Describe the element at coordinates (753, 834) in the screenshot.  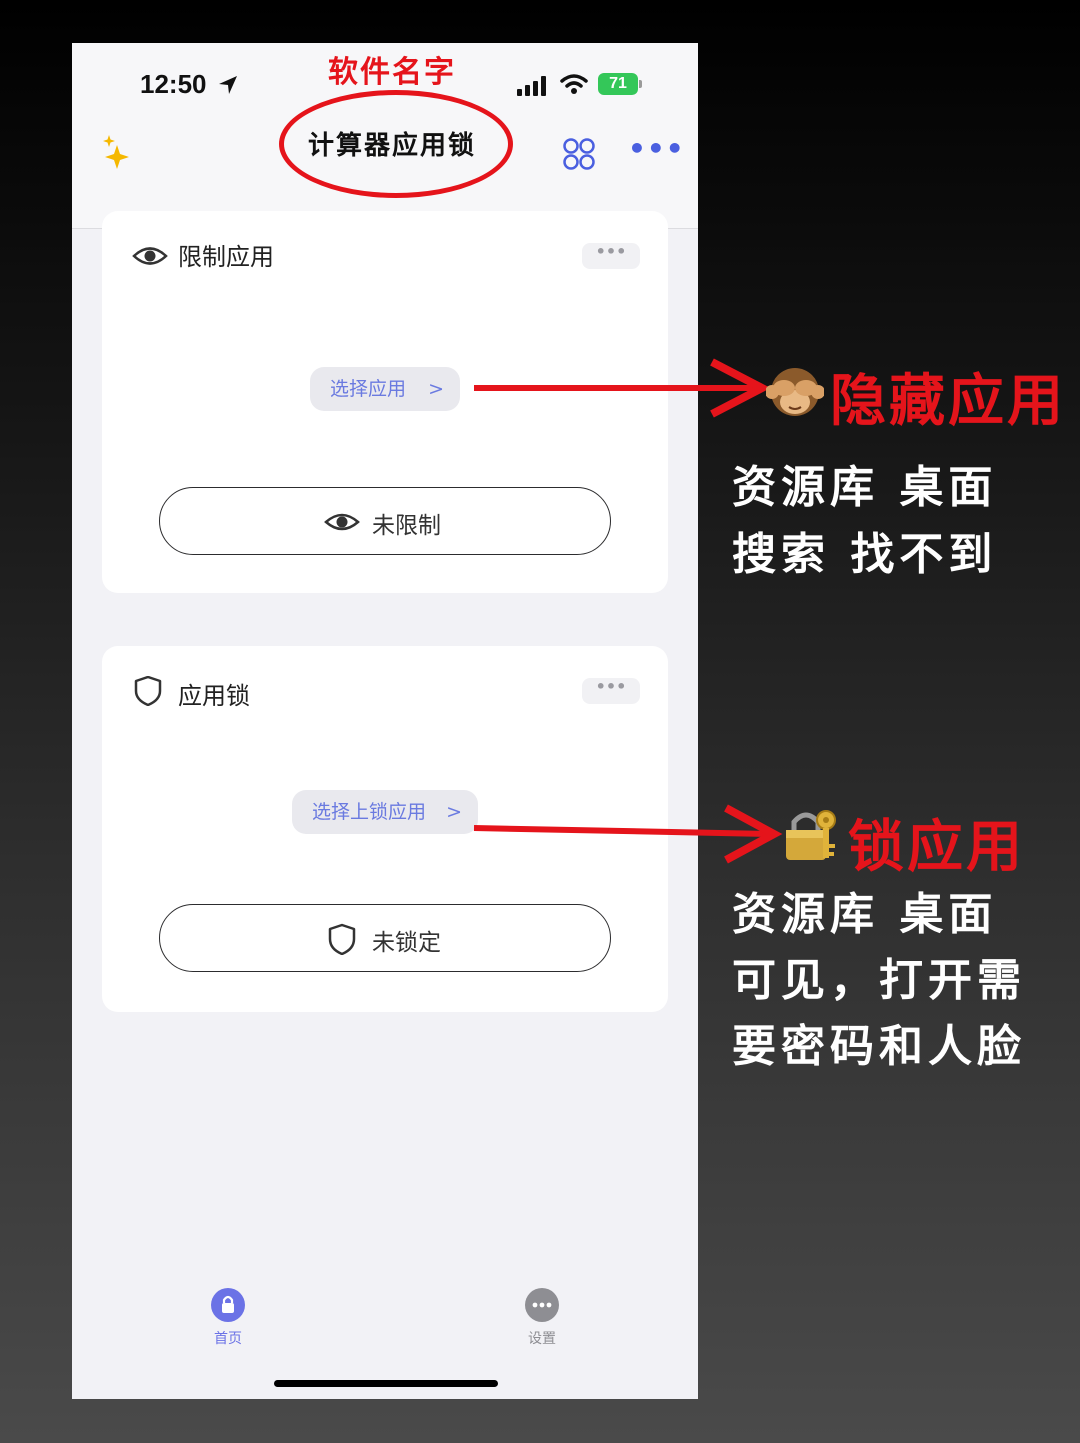
I see `arrow-head-lock` at that location.